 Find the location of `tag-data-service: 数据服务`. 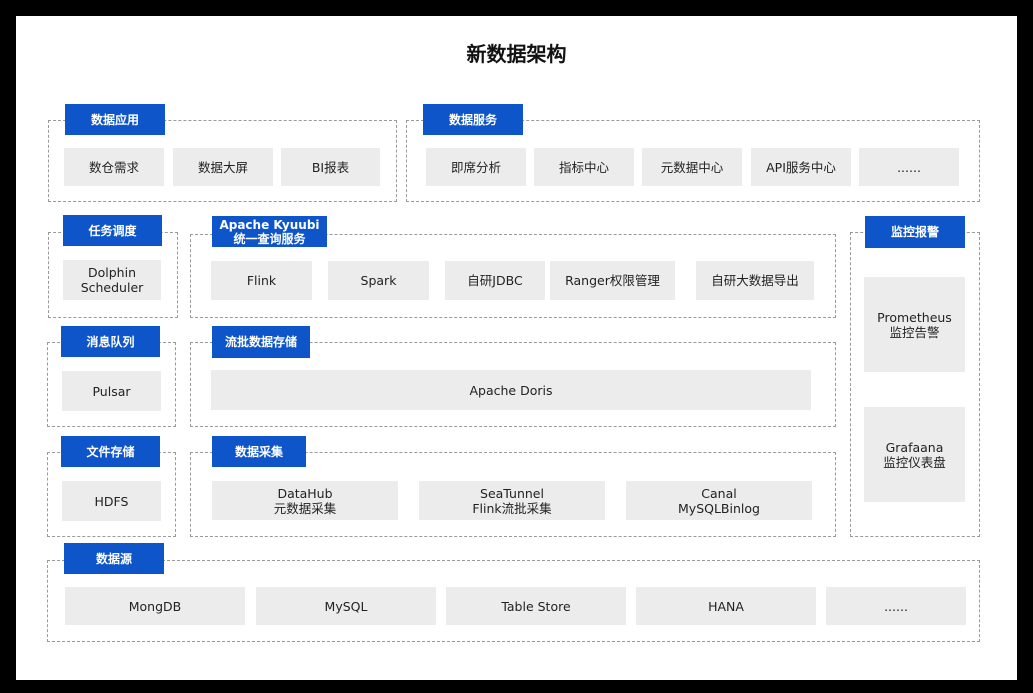

tag-data-service: 数据服务 is located at coordinates (473, 119).